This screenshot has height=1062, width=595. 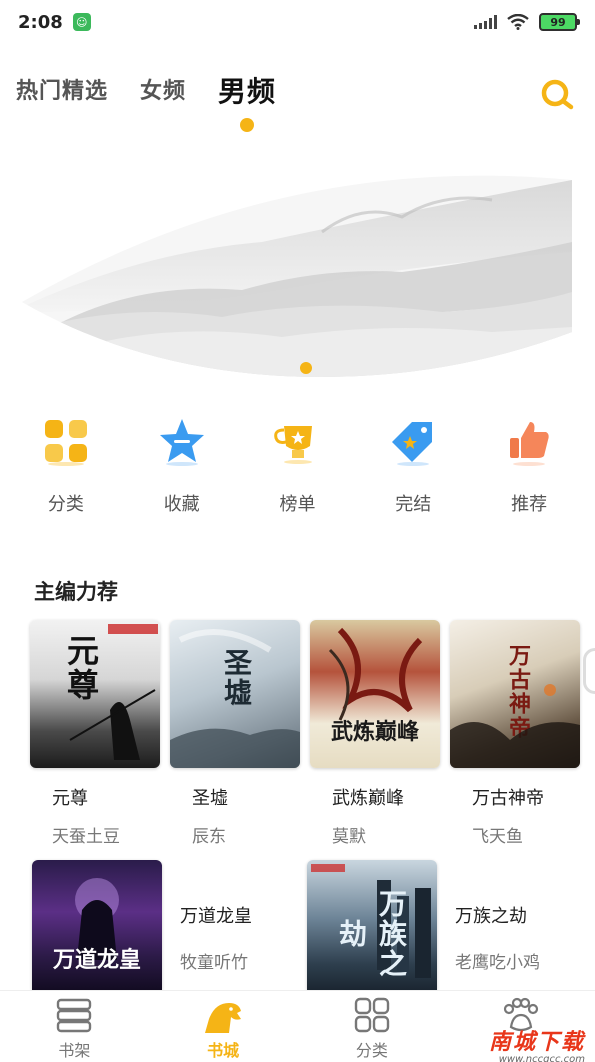 I want to click on quick-label: 推荐, so click(x=529, y=504).